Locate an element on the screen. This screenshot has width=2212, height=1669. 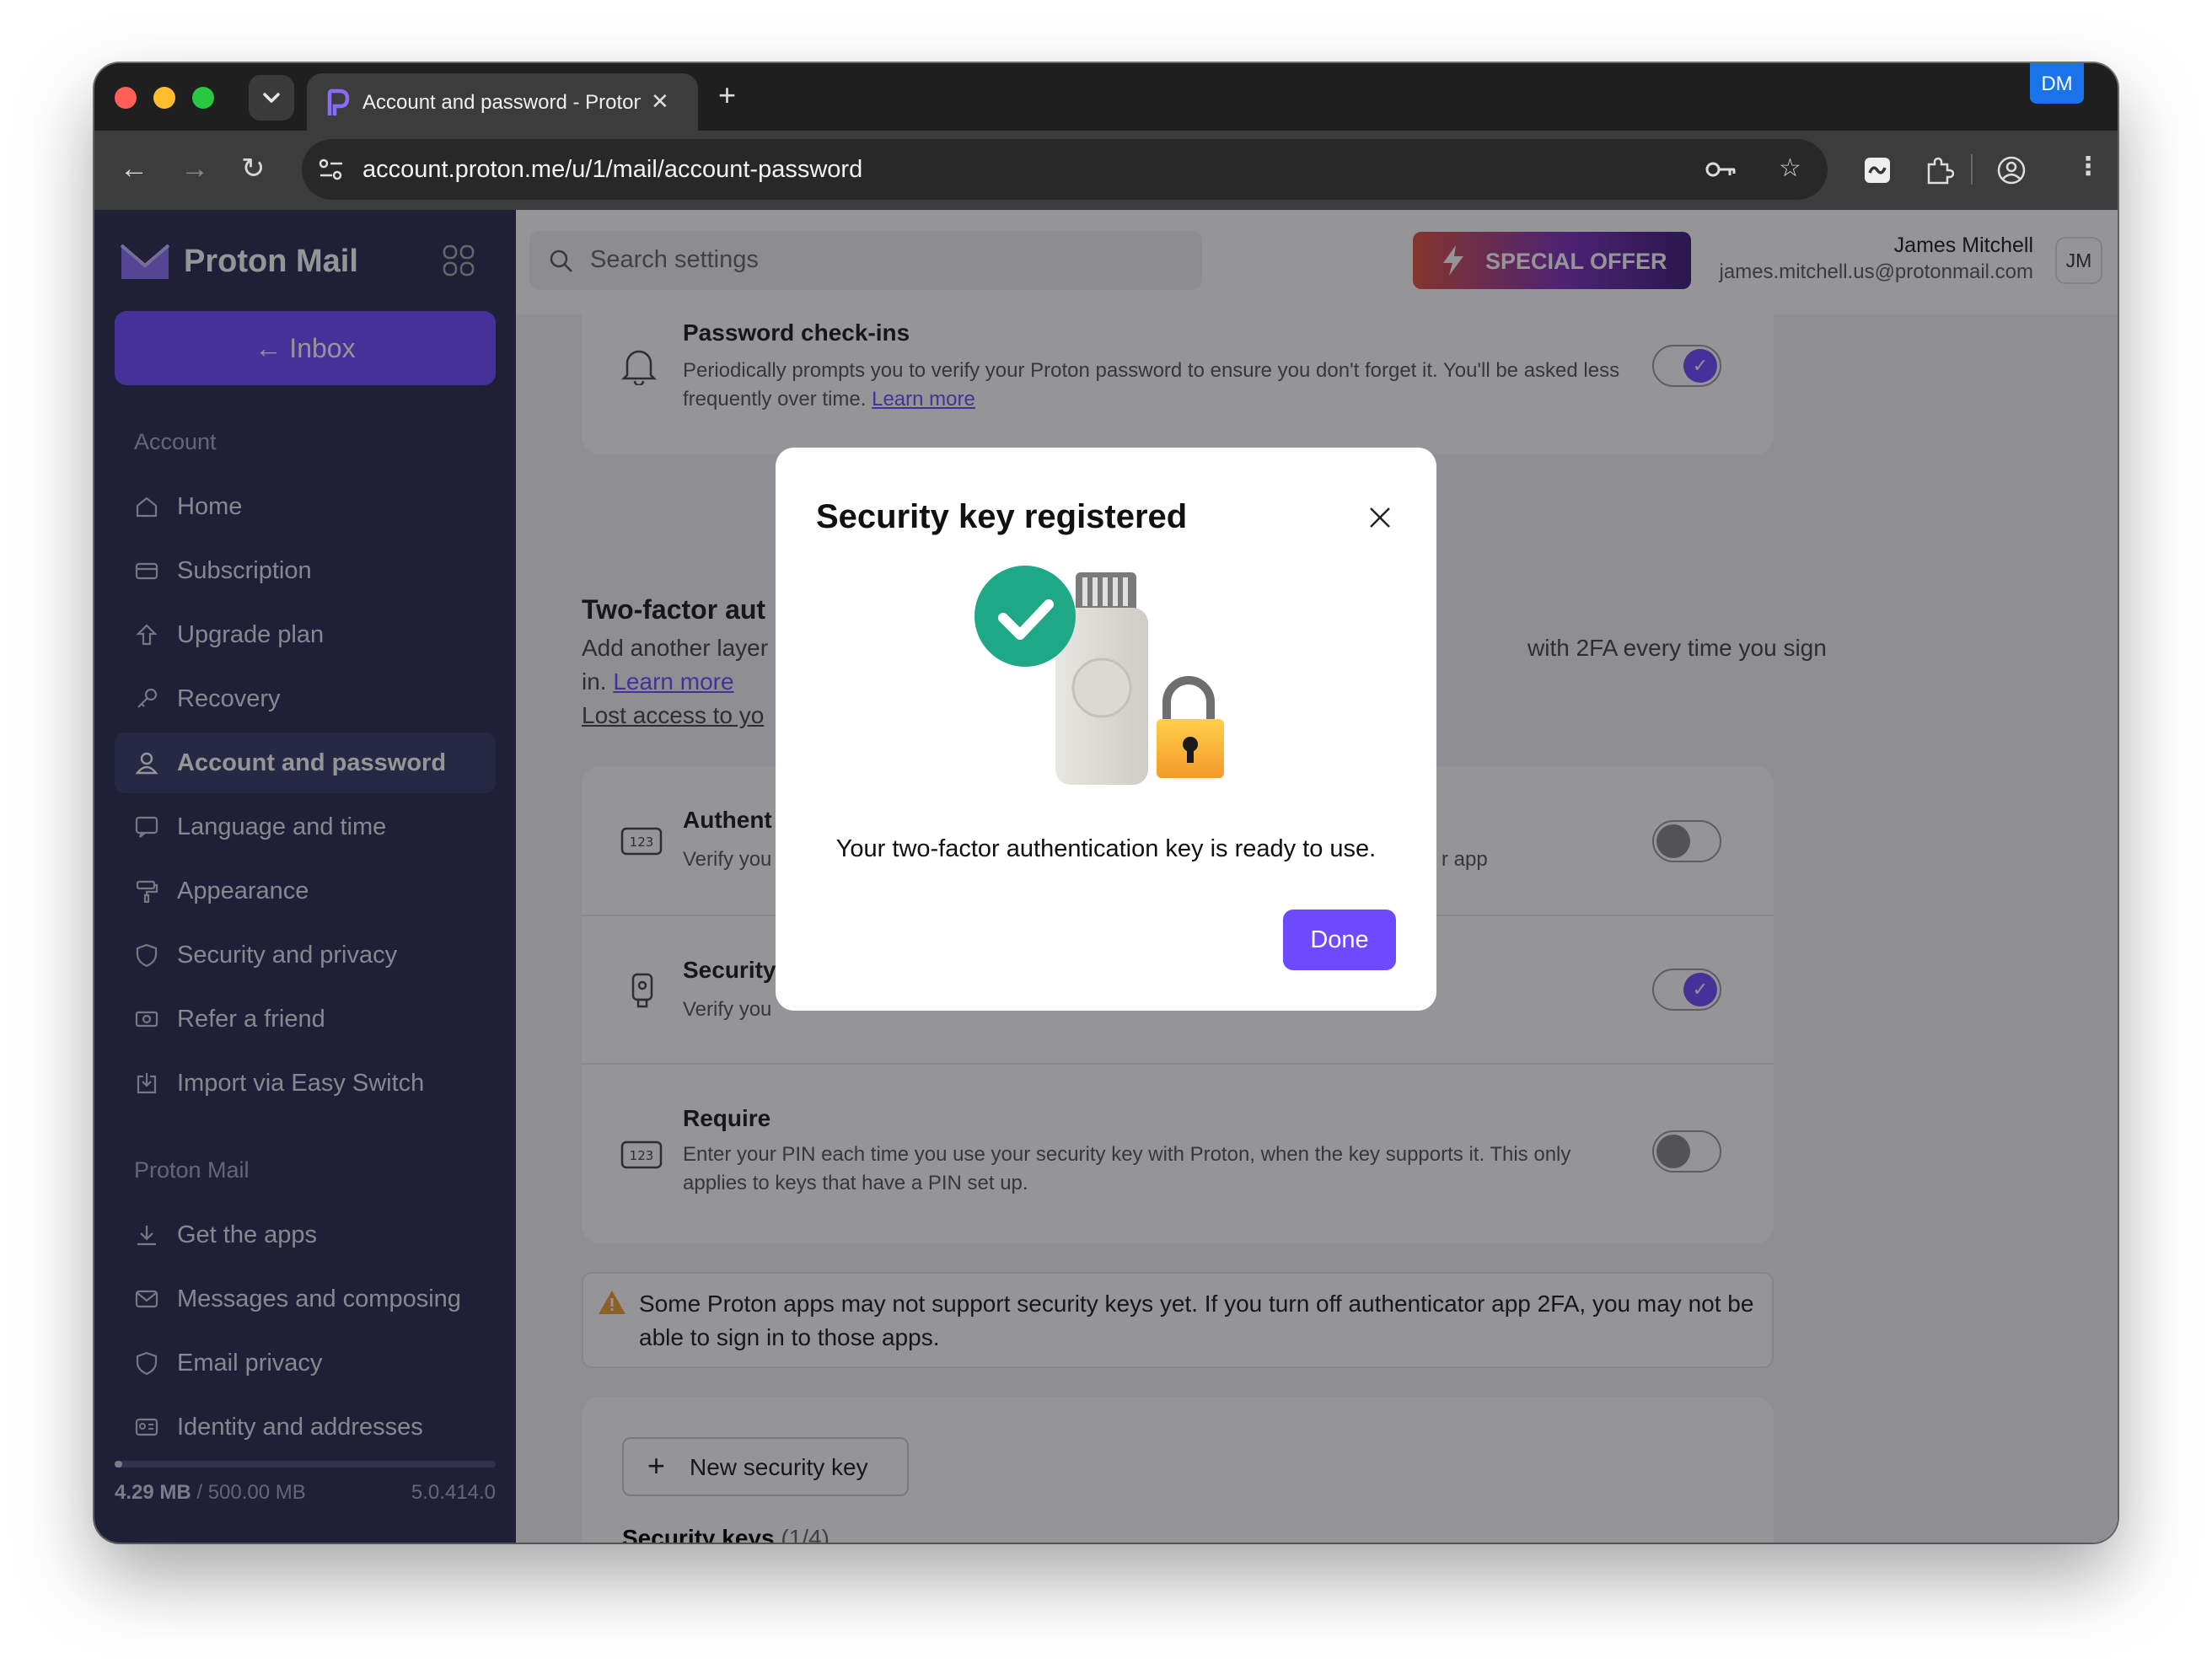
modal-title: Security key registered is located at coordinates (1002, 516).